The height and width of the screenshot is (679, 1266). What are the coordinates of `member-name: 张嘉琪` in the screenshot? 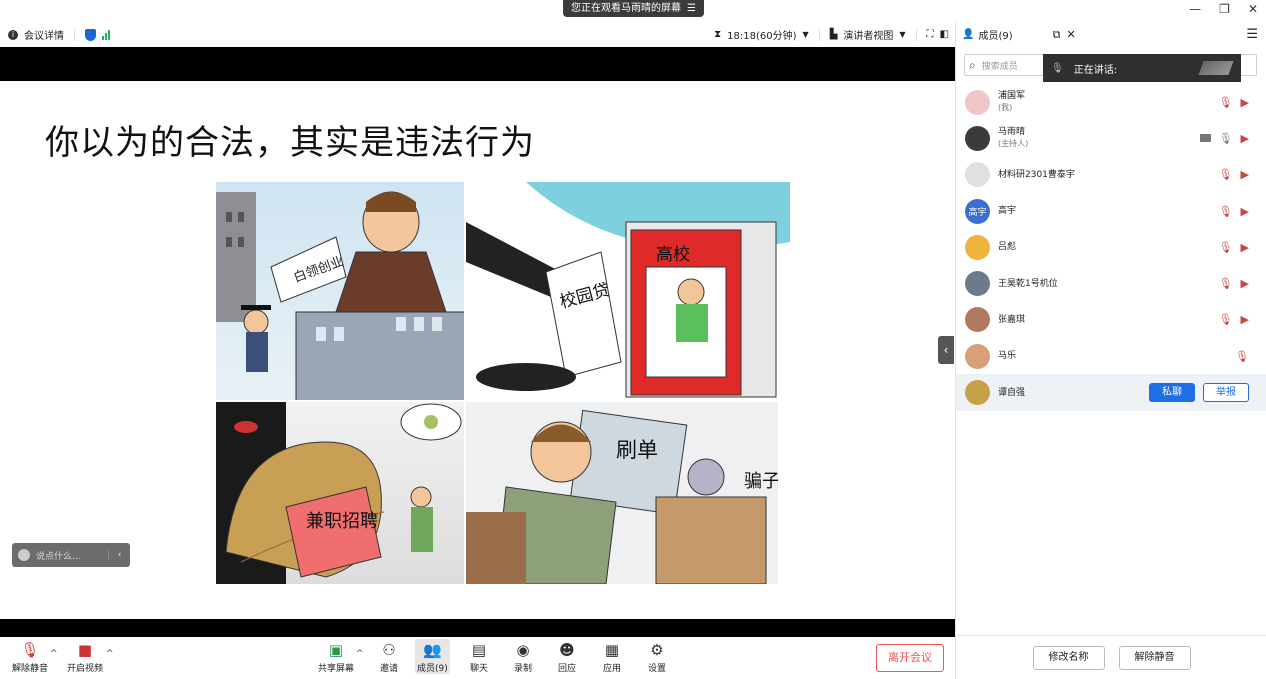 It's located at (1012, 319).